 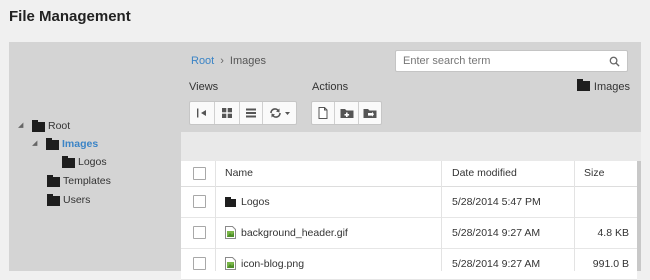 I want to click on actions-label: Actions, so click(x=330, y=87).